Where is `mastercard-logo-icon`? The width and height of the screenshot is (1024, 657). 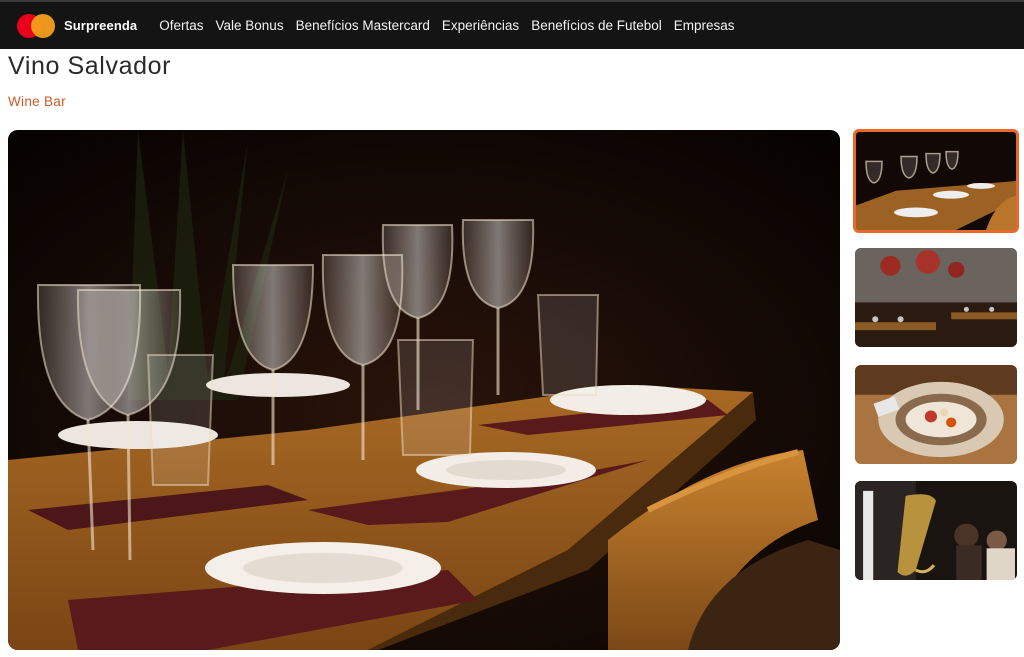 mastercard-logo-icon is located at coordinates (37, 25).